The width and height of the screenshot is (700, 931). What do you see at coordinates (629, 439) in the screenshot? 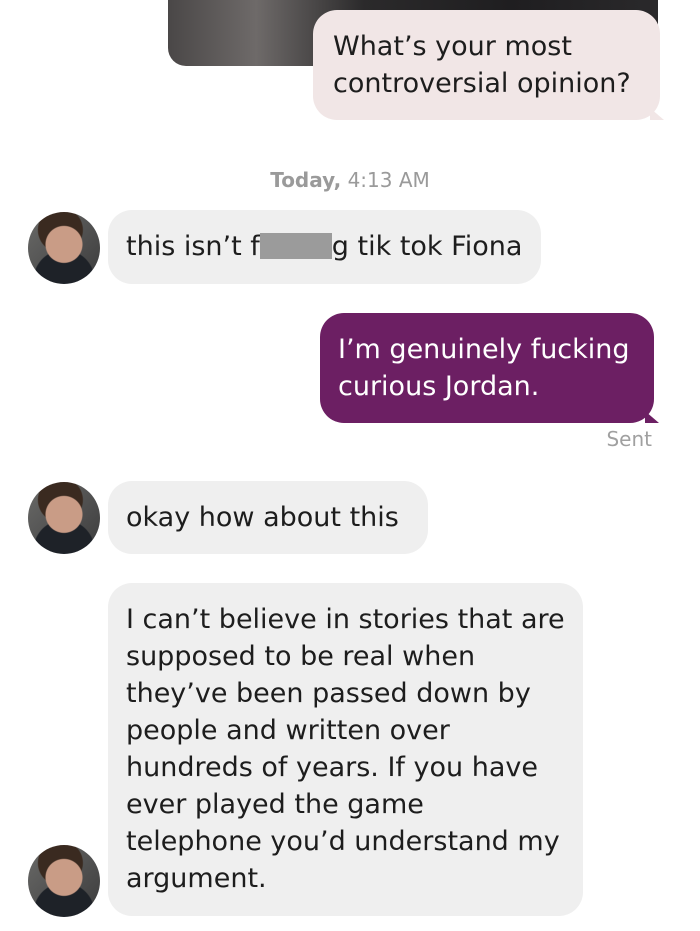
I see `delivery-status: Sent` at bounding box center [629, 439].